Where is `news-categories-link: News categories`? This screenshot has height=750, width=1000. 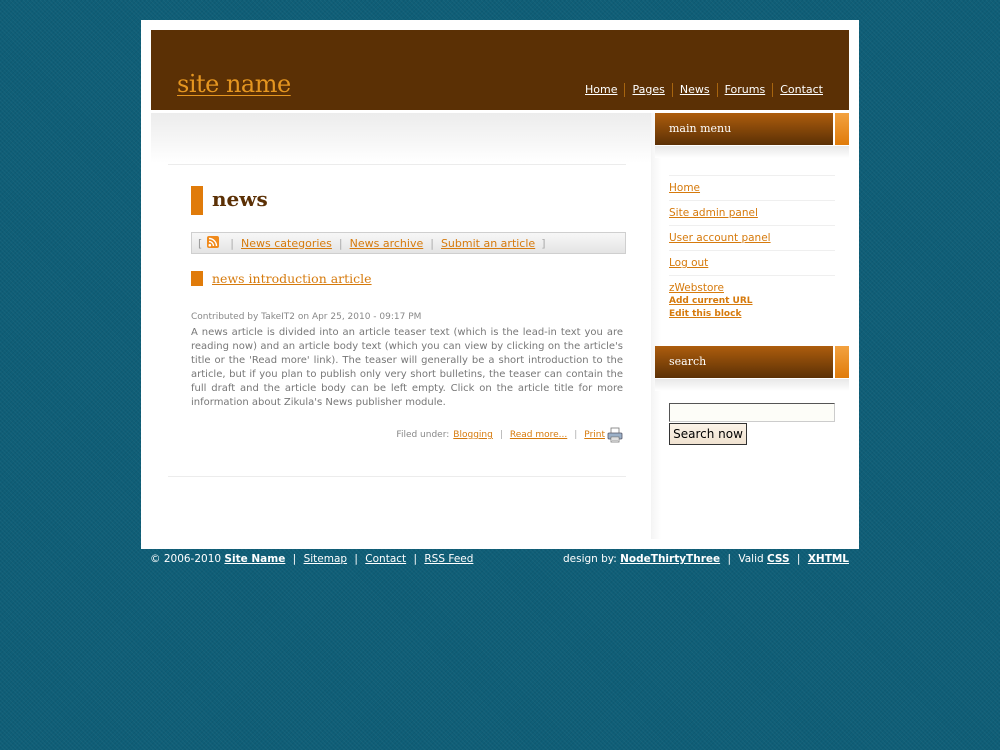
news-categories-link: News categories is located at coordinates (286, 243).